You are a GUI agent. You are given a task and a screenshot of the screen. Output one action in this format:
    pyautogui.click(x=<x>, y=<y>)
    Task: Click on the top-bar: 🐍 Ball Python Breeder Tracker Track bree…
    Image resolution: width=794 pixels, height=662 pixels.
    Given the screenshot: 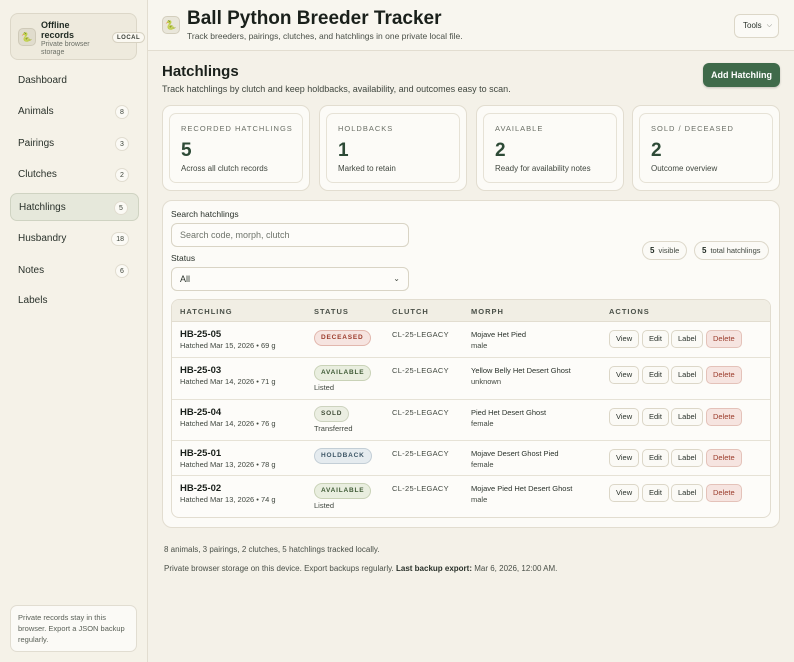 What is the action you would take?
    pyautogui.click(x=471, y=25)
    